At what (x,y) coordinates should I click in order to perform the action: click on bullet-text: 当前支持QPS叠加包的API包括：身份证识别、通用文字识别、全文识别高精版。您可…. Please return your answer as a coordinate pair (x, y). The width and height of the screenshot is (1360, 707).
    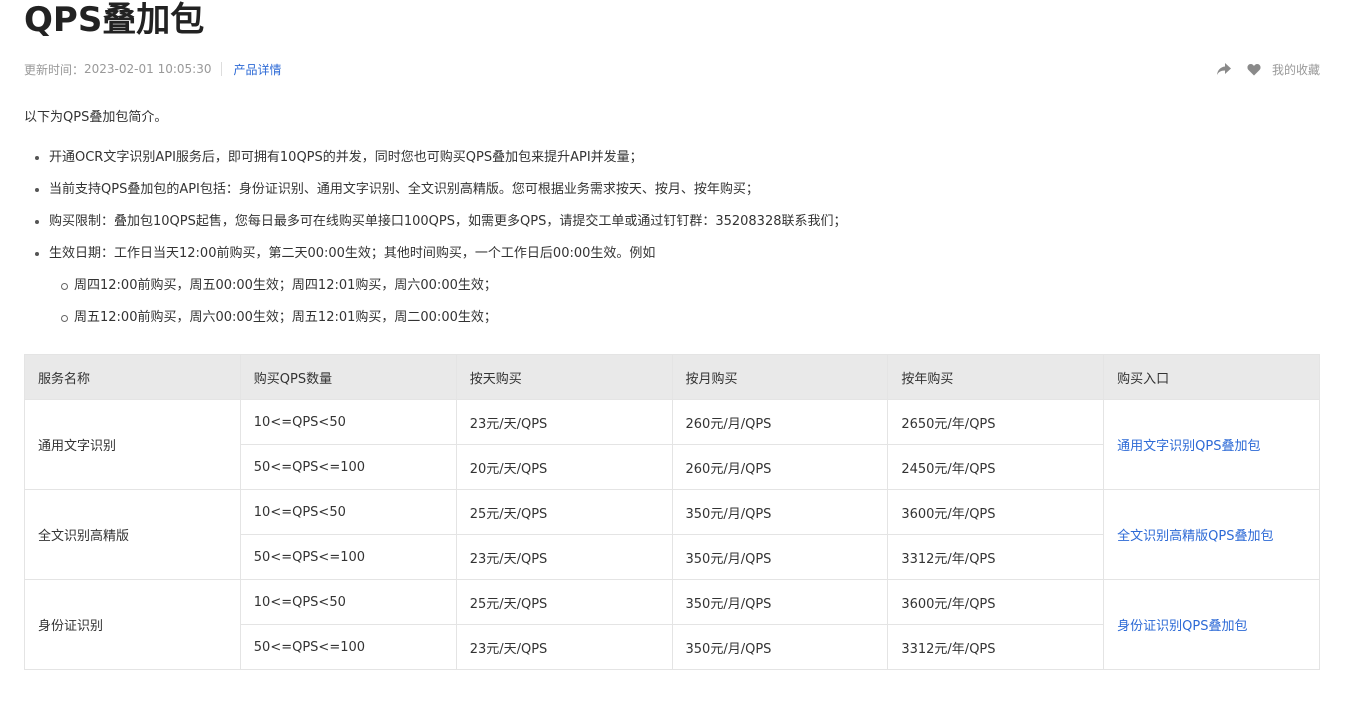
    Looking at the image, I should click on (404, 189).